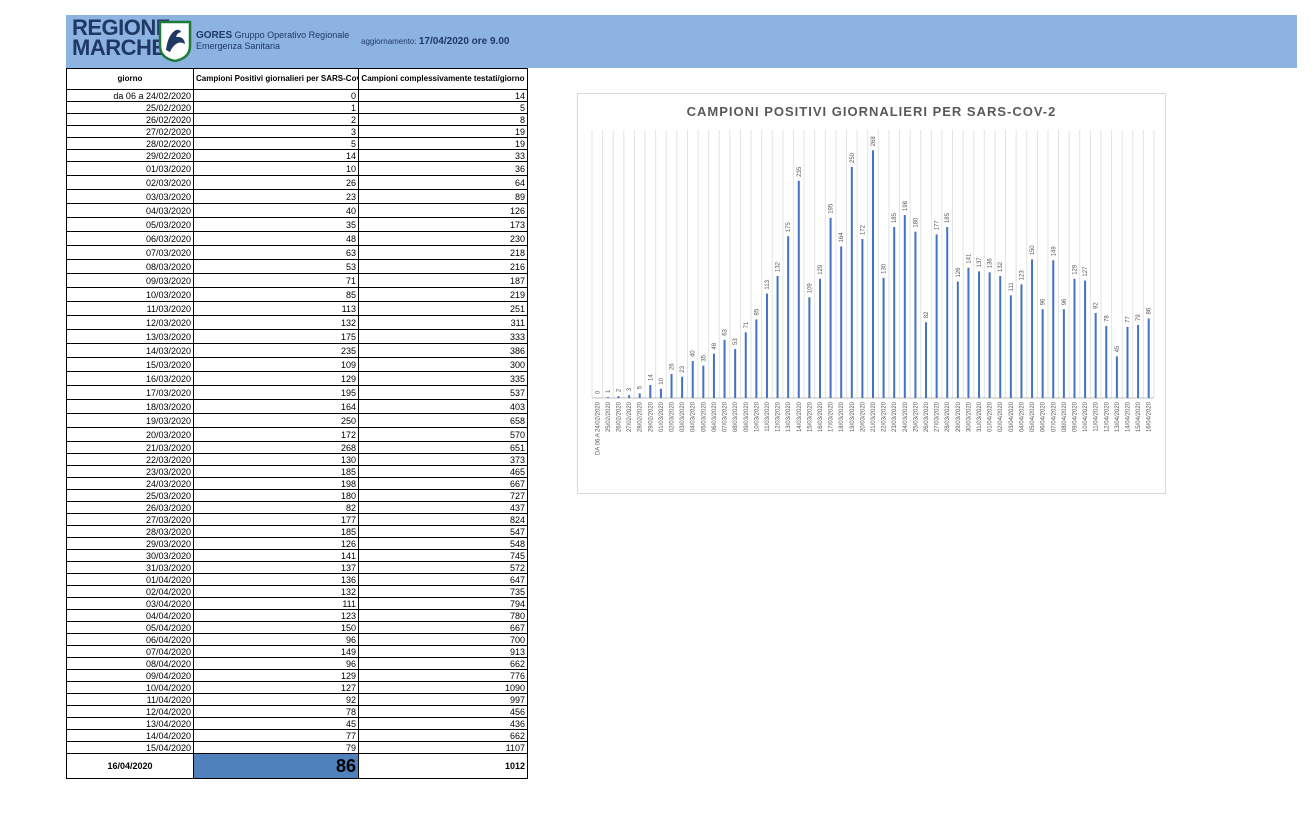 Image resolution: width=1315 pixels, height=831 pixels. I want to click on data-label: 185, so click(948, 217).